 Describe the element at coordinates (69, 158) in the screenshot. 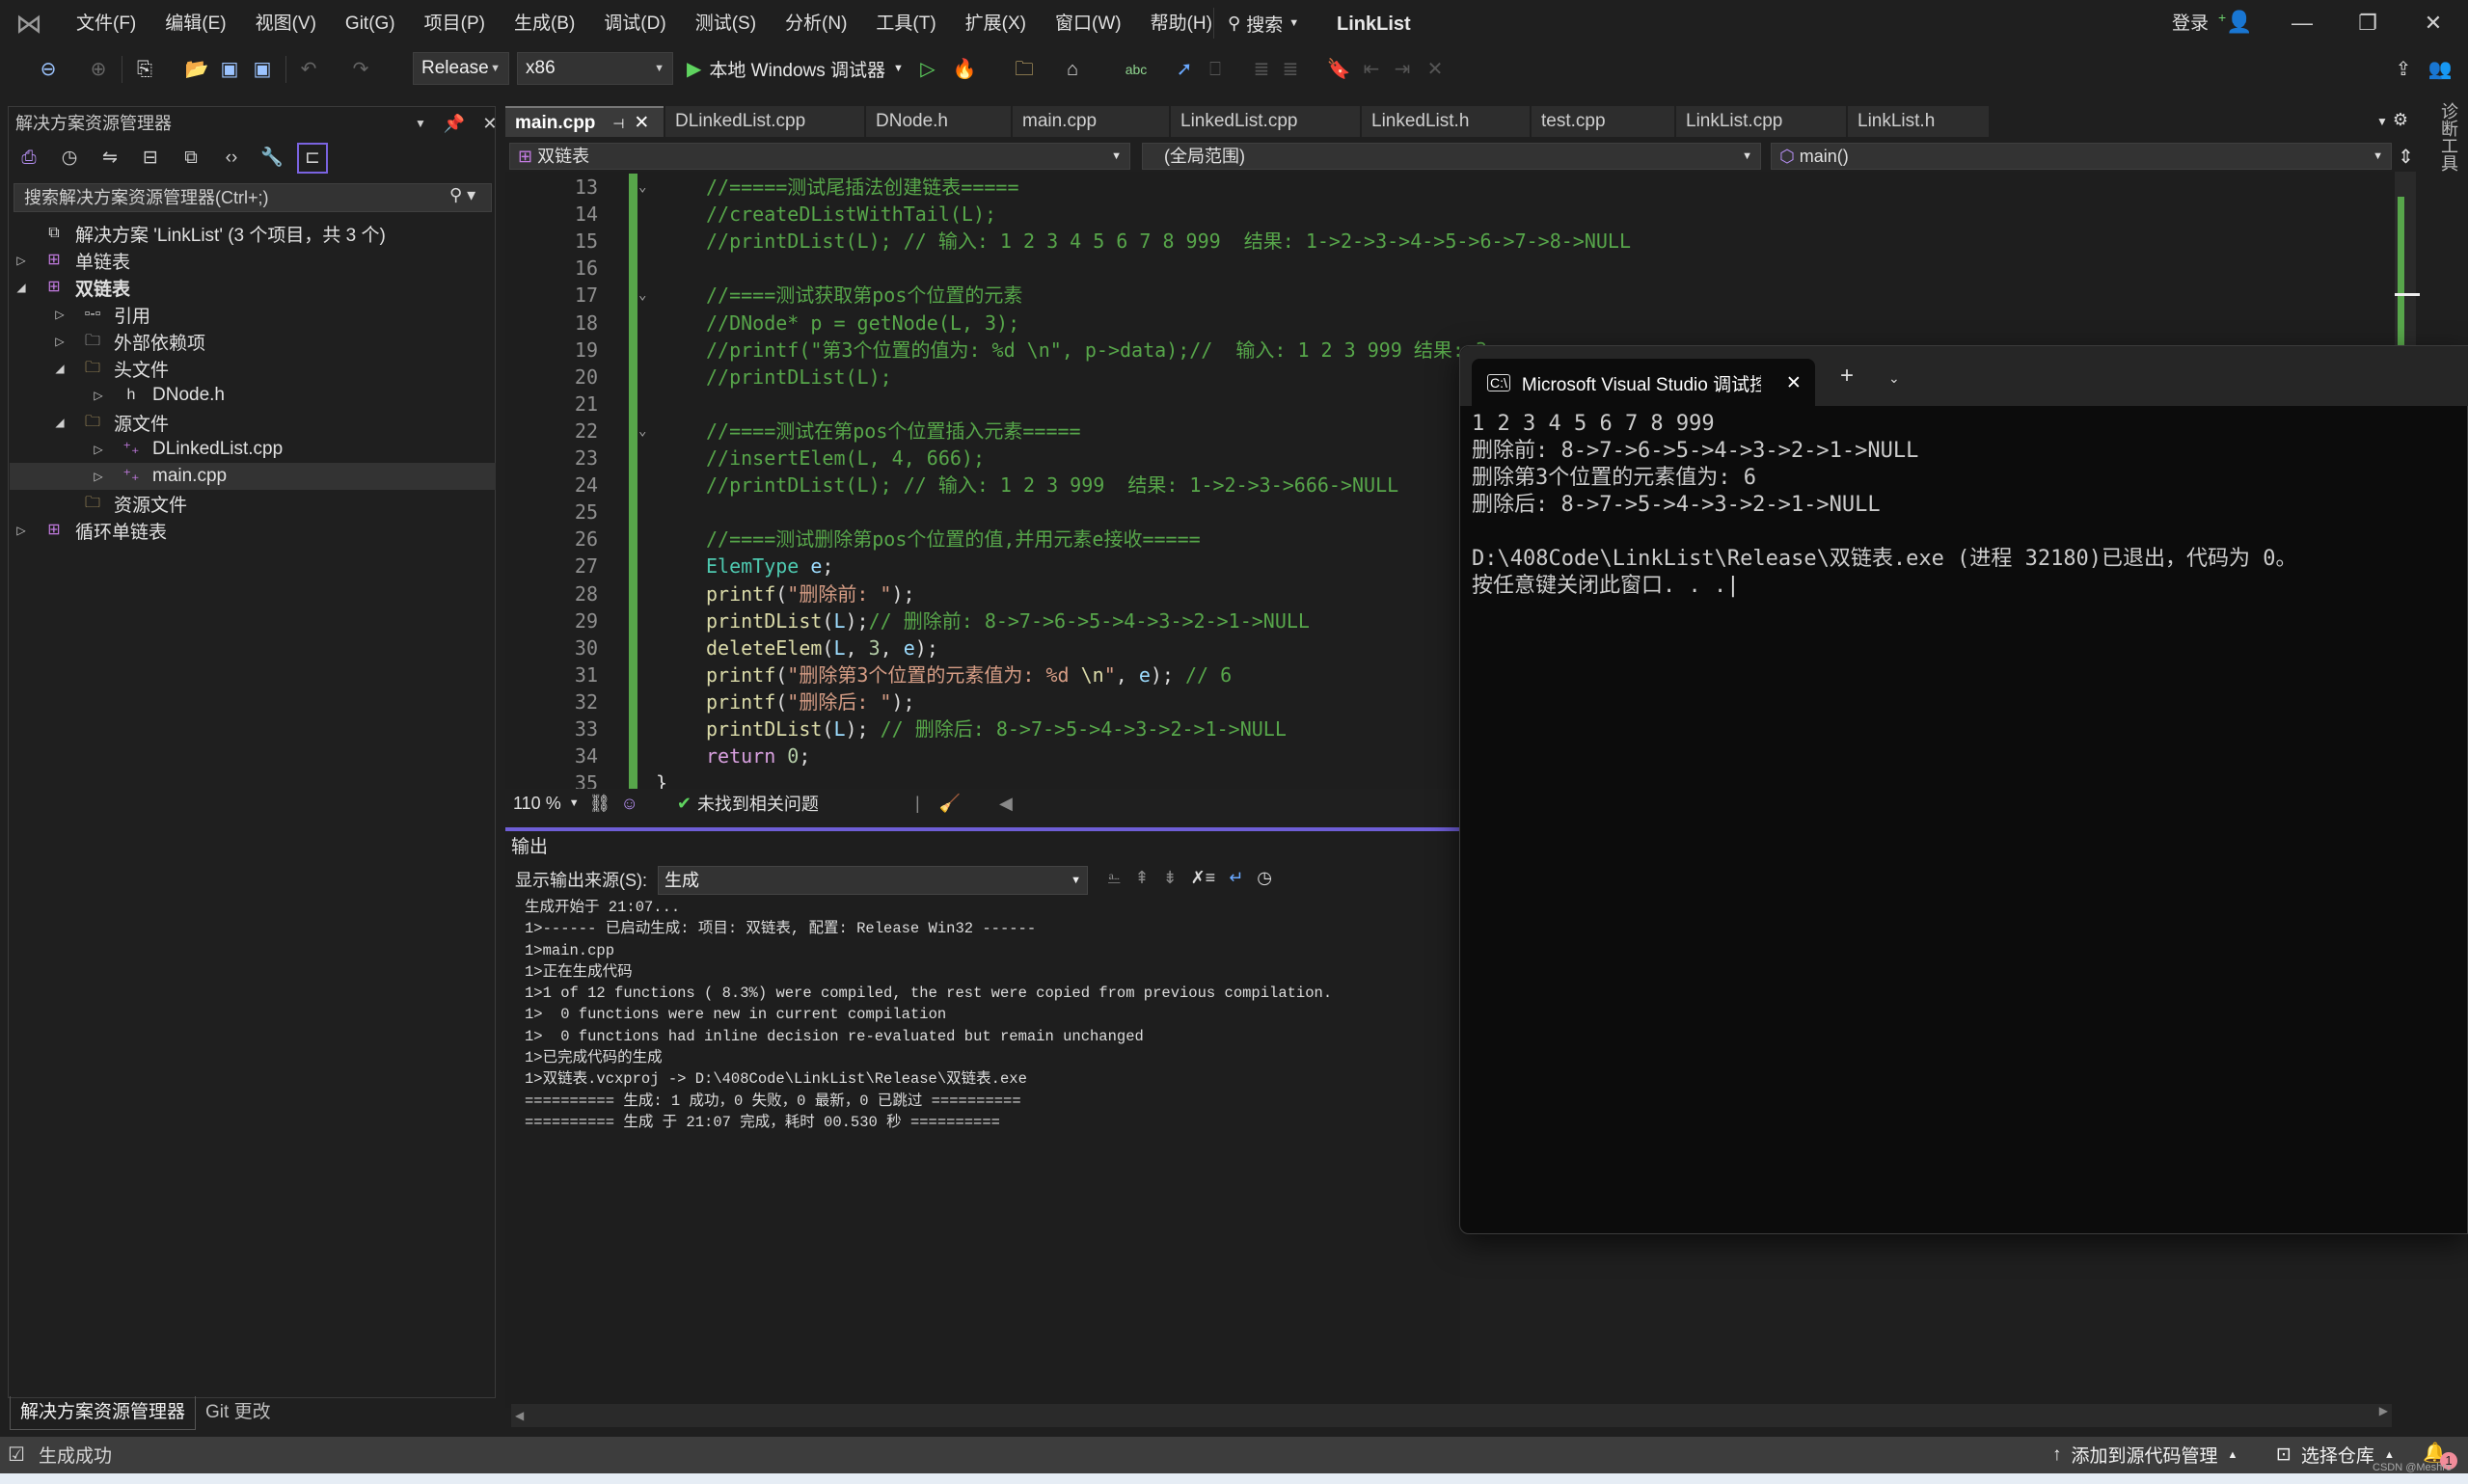

I see `pending-changes-filter-icon: ◷` at that location.